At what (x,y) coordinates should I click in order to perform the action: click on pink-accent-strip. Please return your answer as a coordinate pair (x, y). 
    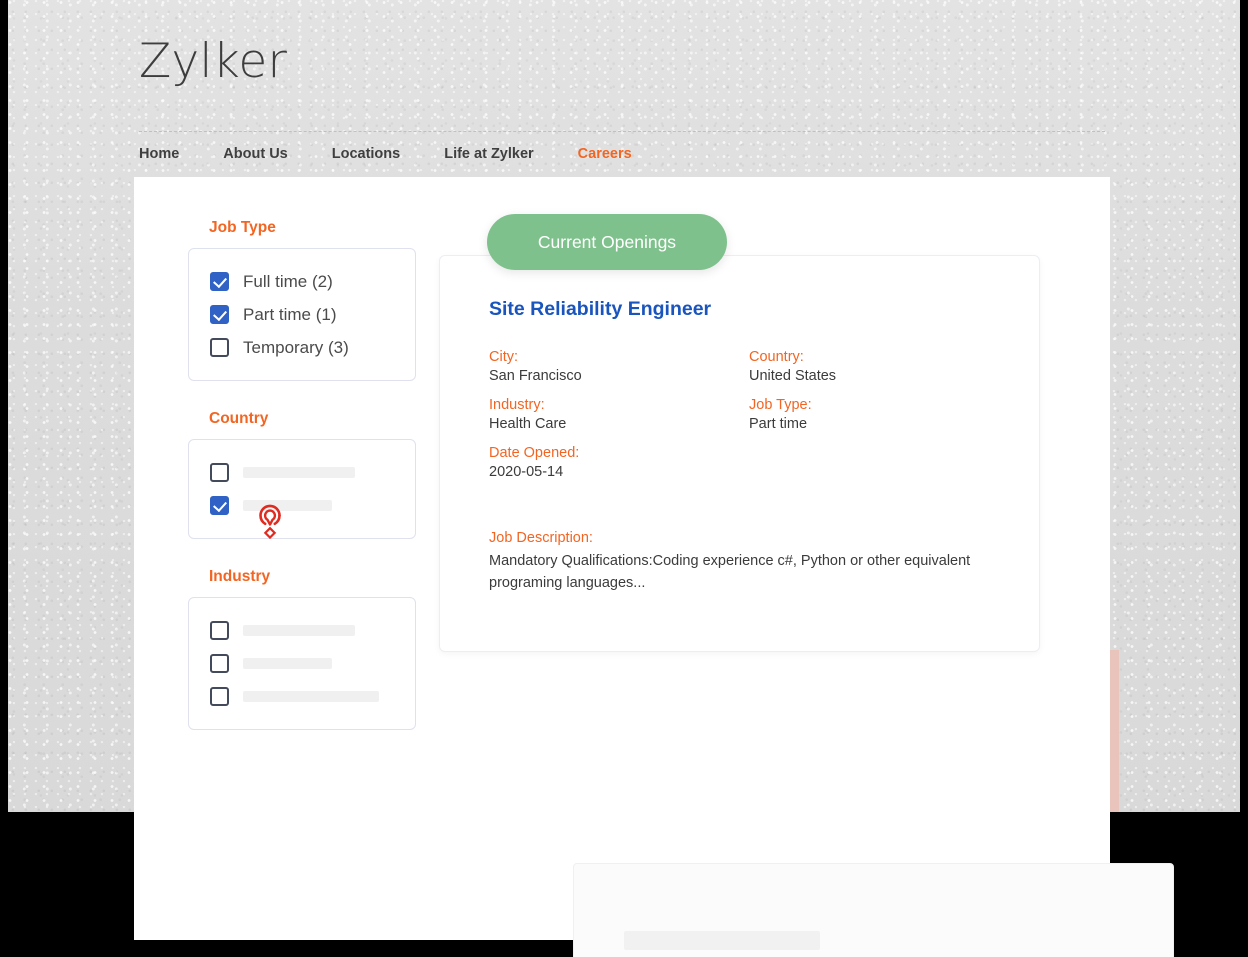
    Looking at the image, I should click on (1114, 731).